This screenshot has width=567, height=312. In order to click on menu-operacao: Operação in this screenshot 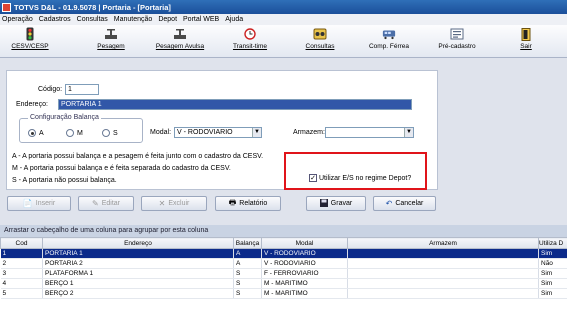, I will do `click(17, 19)`.